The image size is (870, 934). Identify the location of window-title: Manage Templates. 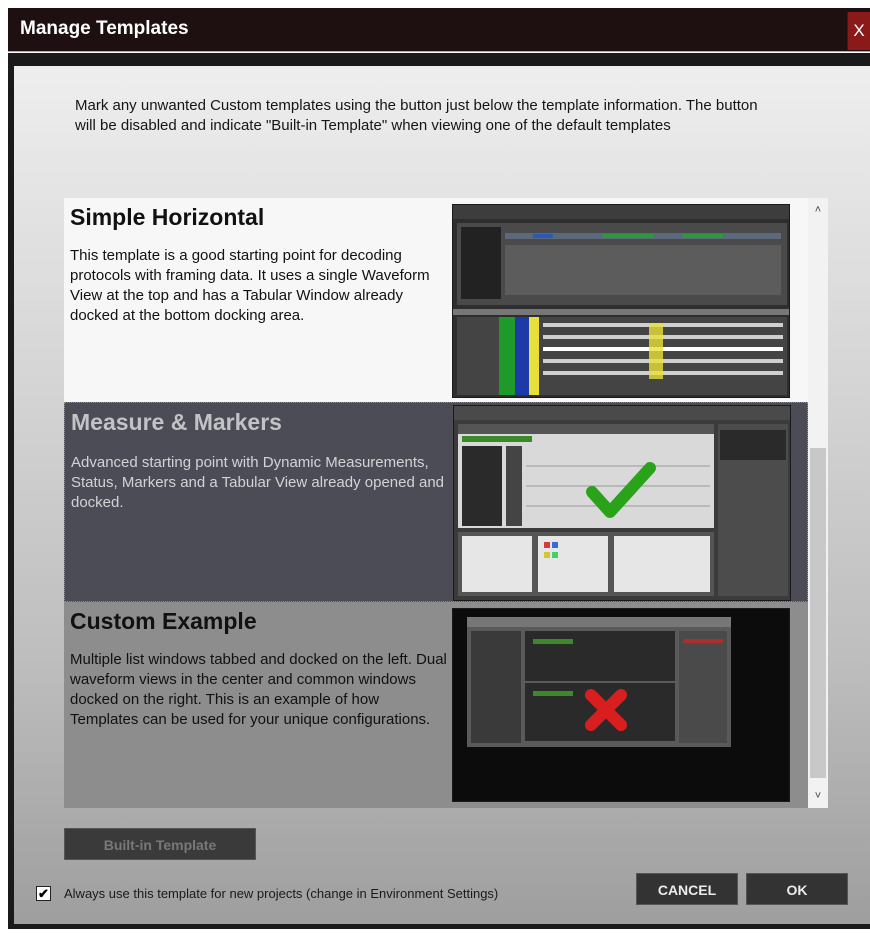
(104, 28).